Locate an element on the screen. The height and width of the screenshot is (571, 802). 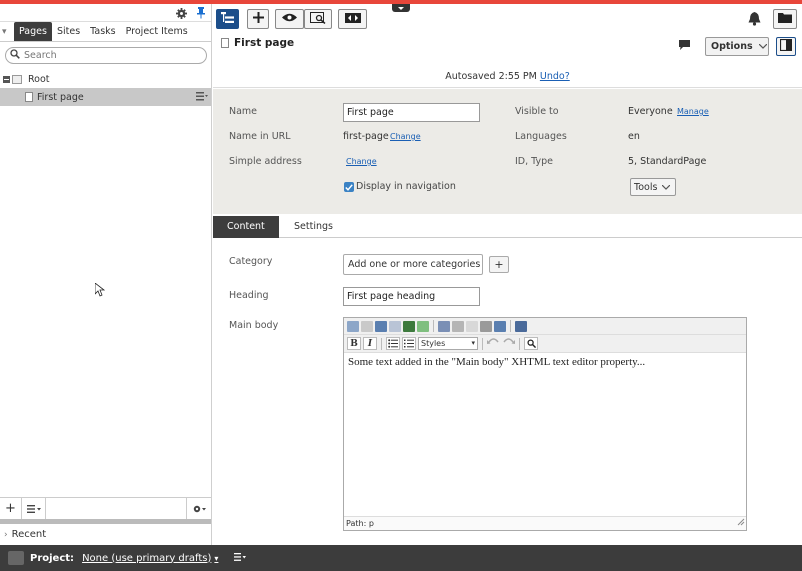
cut-icon is located at coordinates (444, 326).